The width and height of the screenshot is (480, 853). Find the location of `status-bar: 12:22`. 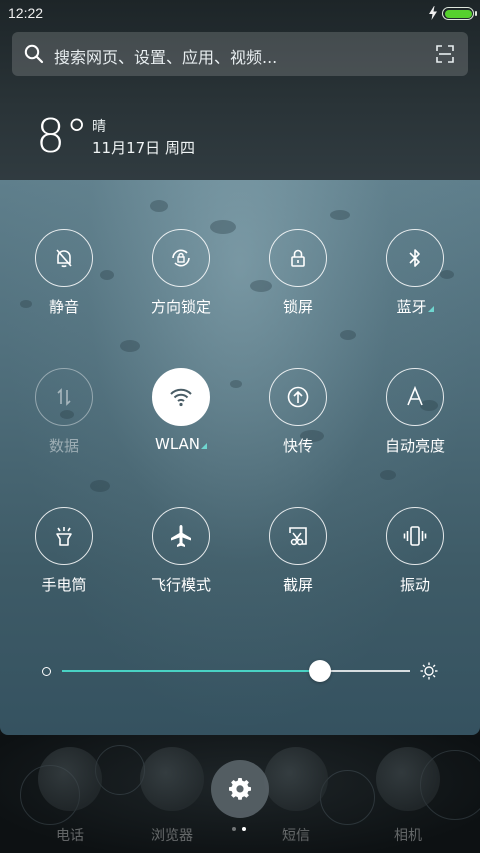

status-bar: 12:22 is located at coordinates (240, 14).